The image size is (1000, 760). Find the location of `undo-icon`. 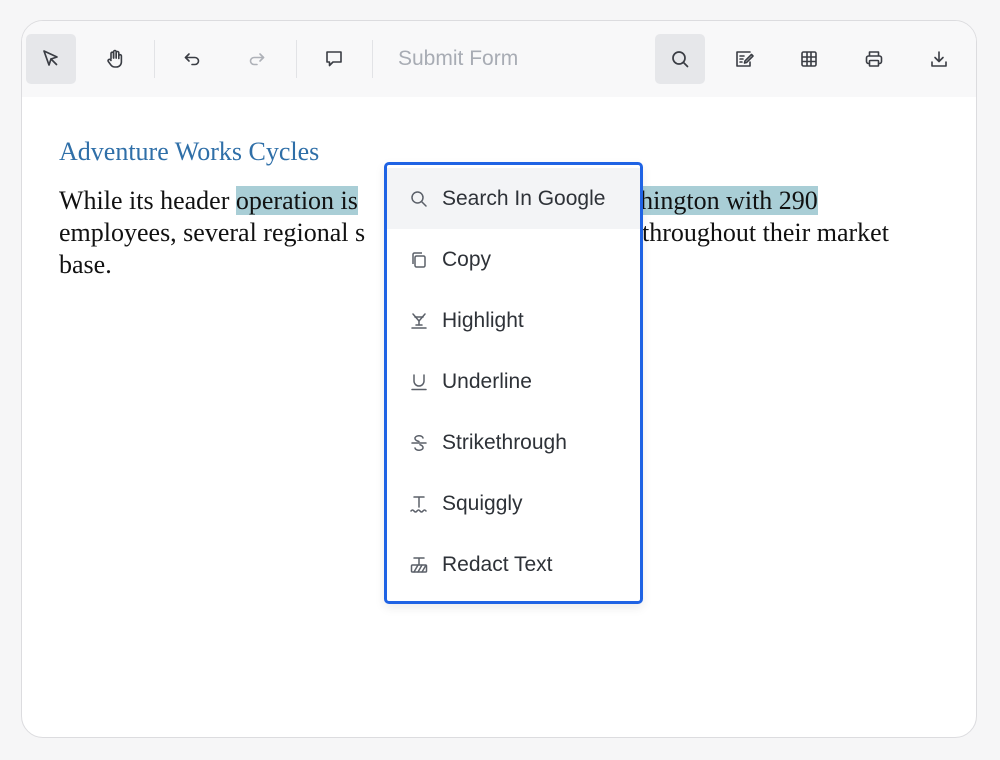

undo-icon is located at coordinates (192, 59).